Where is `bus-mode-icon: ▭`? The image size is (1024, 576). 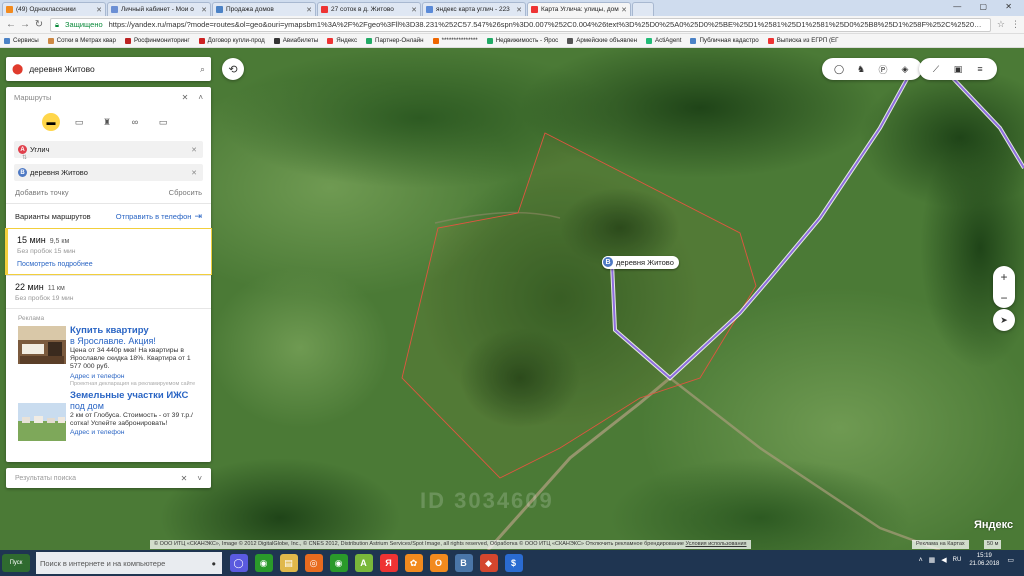 bus-mode-icon: ▭ is located at coordinates (79, 122).